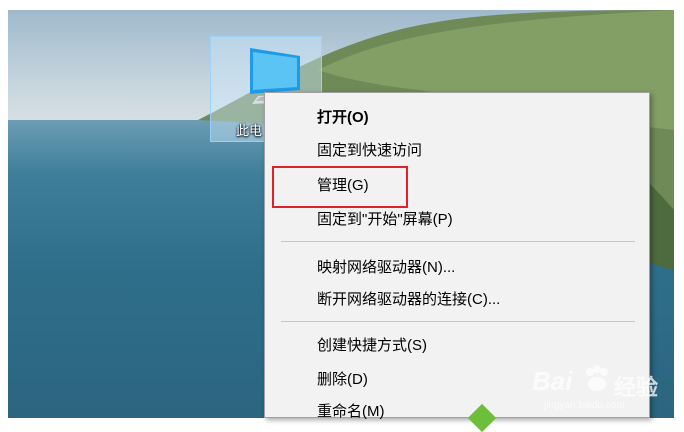 The width and height of the screenshot is (684, 432). What do you see at coordinates (552, 381) in the screenshot?
I see `watermark-brand: Bai` at bounding box center [552, 381].